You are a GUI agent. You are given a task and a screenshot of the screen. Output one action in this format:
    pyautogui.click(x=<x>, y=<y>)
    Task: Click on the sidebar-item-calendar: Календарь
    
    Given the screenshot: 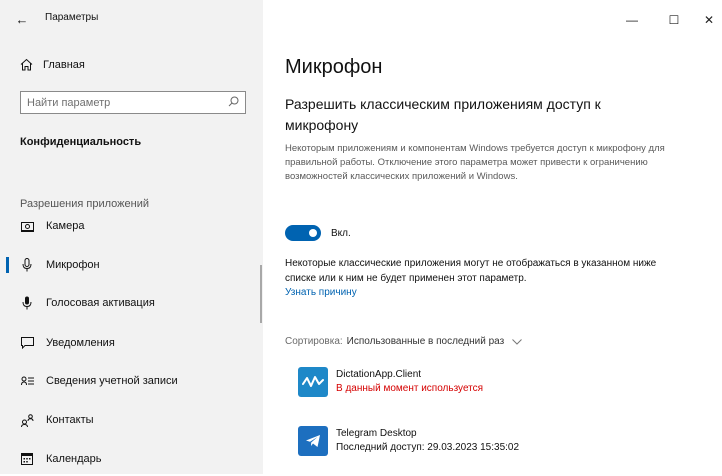 What is the action you would take?
    pyautogui.click(x=131, y=459)
    